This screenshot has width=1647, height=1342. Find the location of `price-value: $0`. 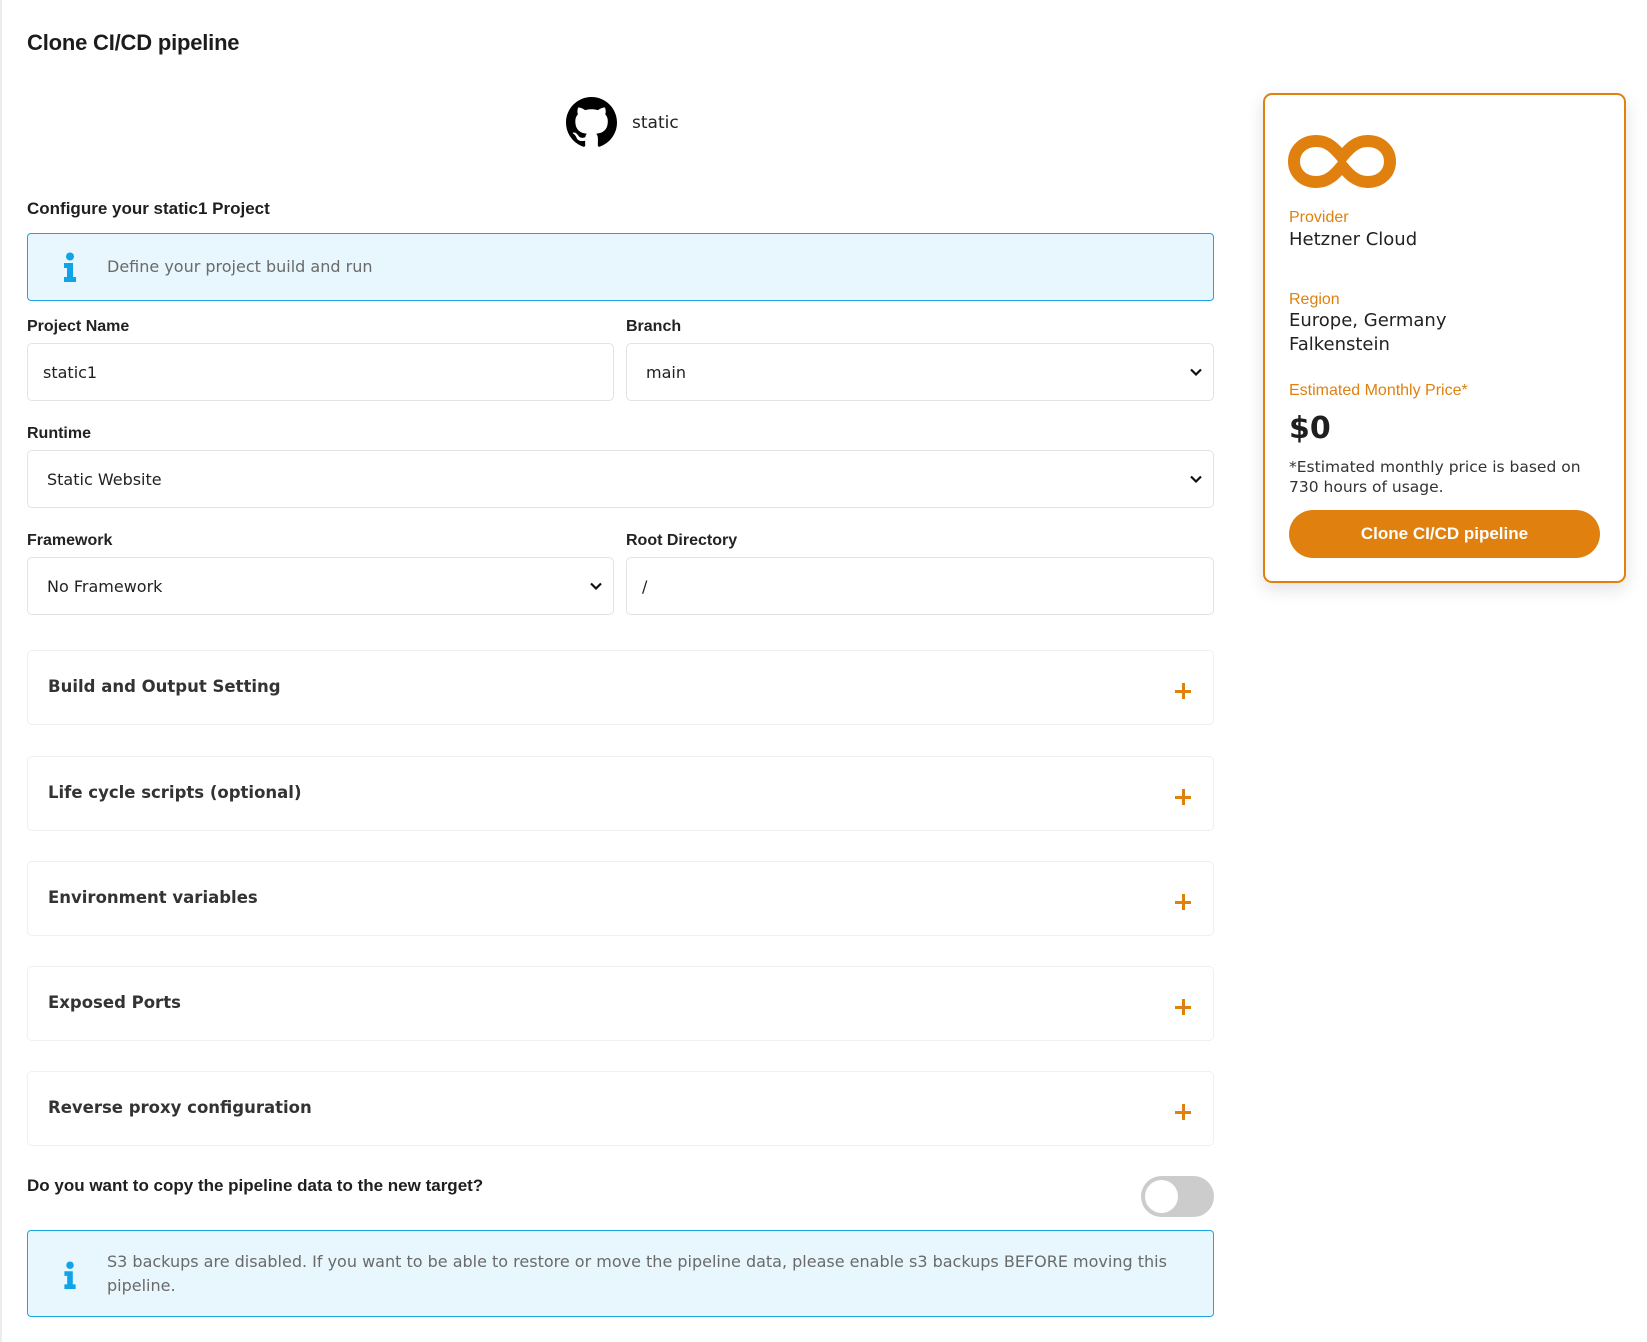

price-value: $0 is located at coordinates (1310, 428).